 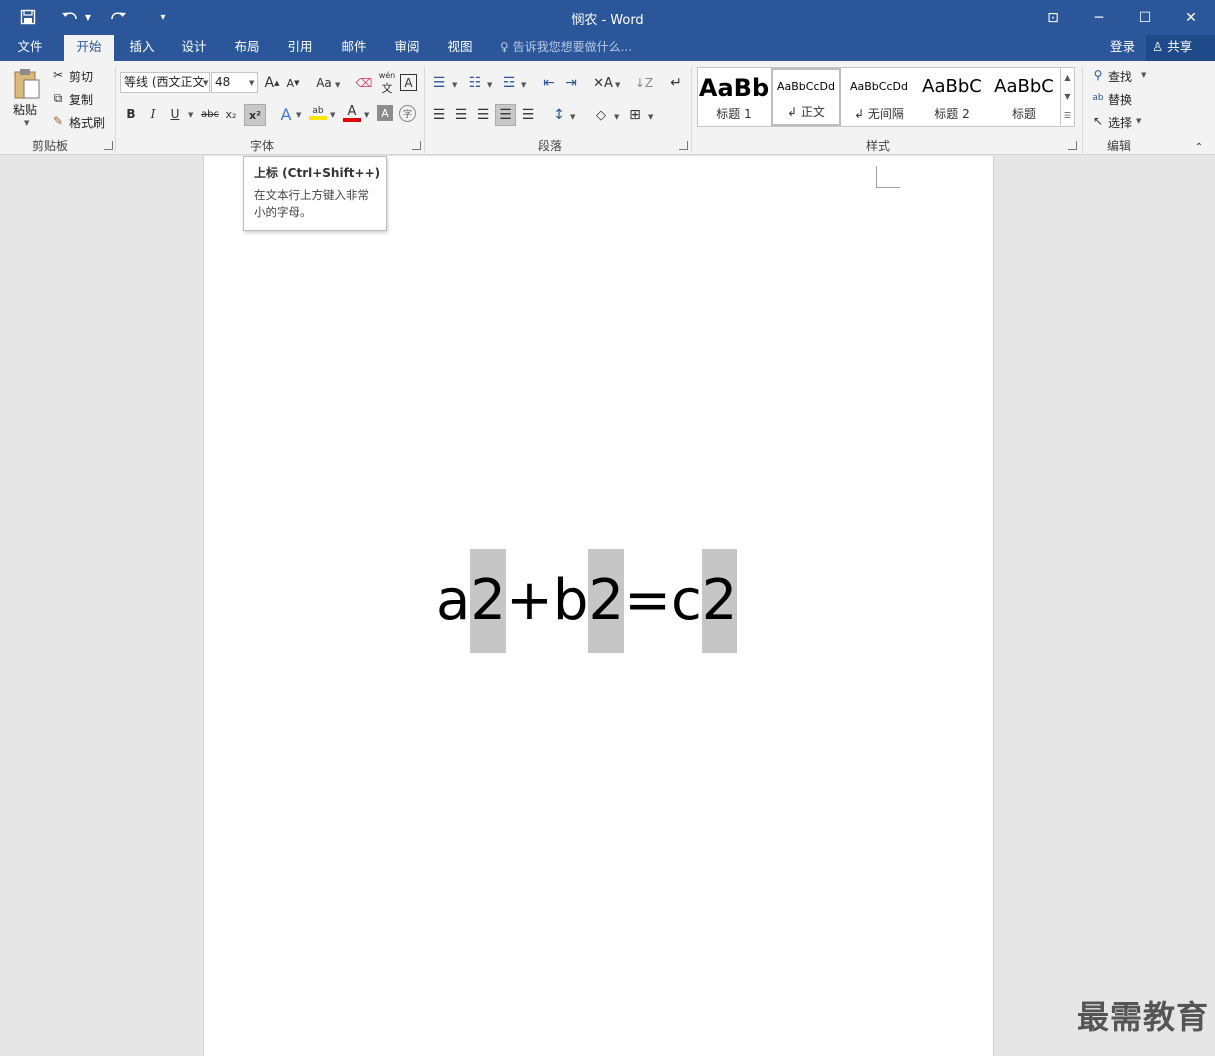 I want to click on gallery-scroll-up-icon: ▲, so click(x=1067, y=77).